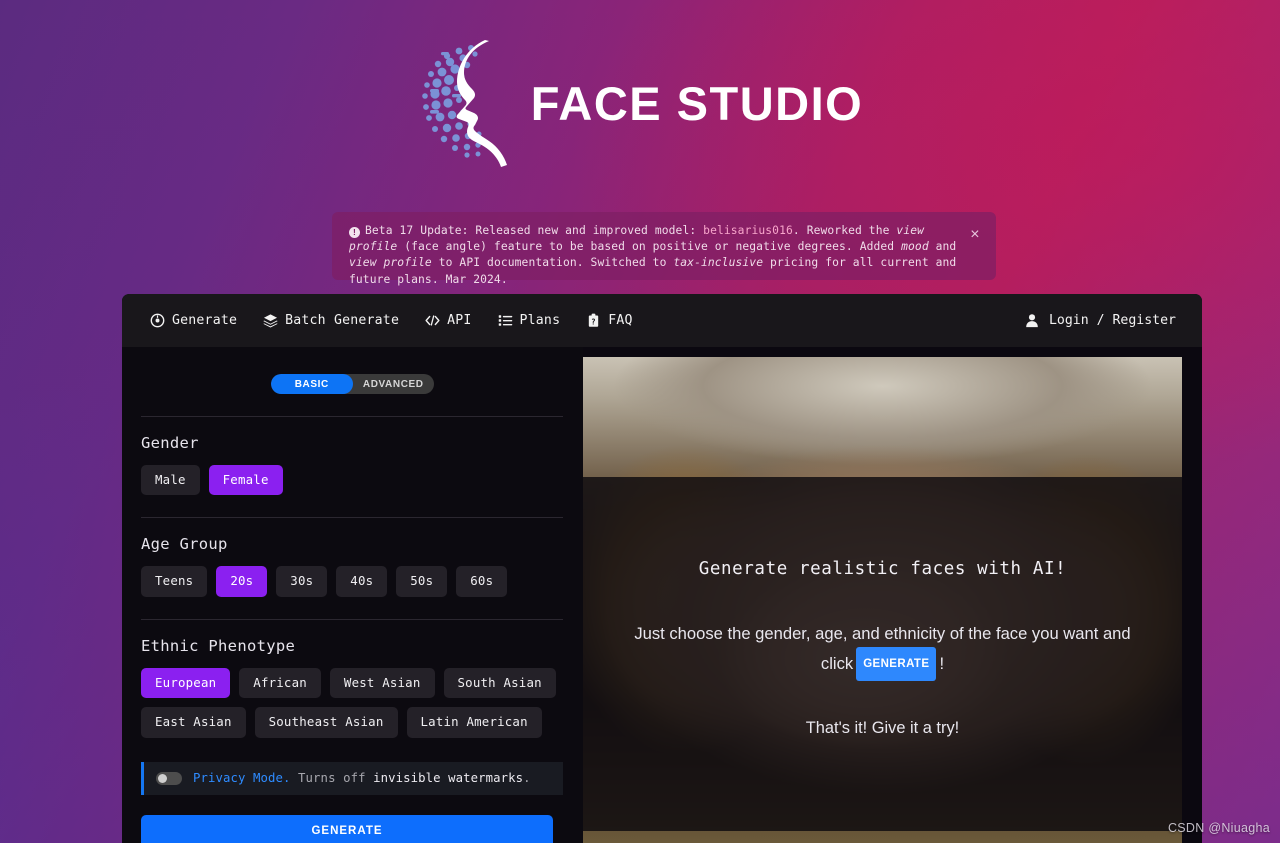  Describe the element at coordinates (432, 320) in the screenshot. I see `code-brackets-icon` at that location.